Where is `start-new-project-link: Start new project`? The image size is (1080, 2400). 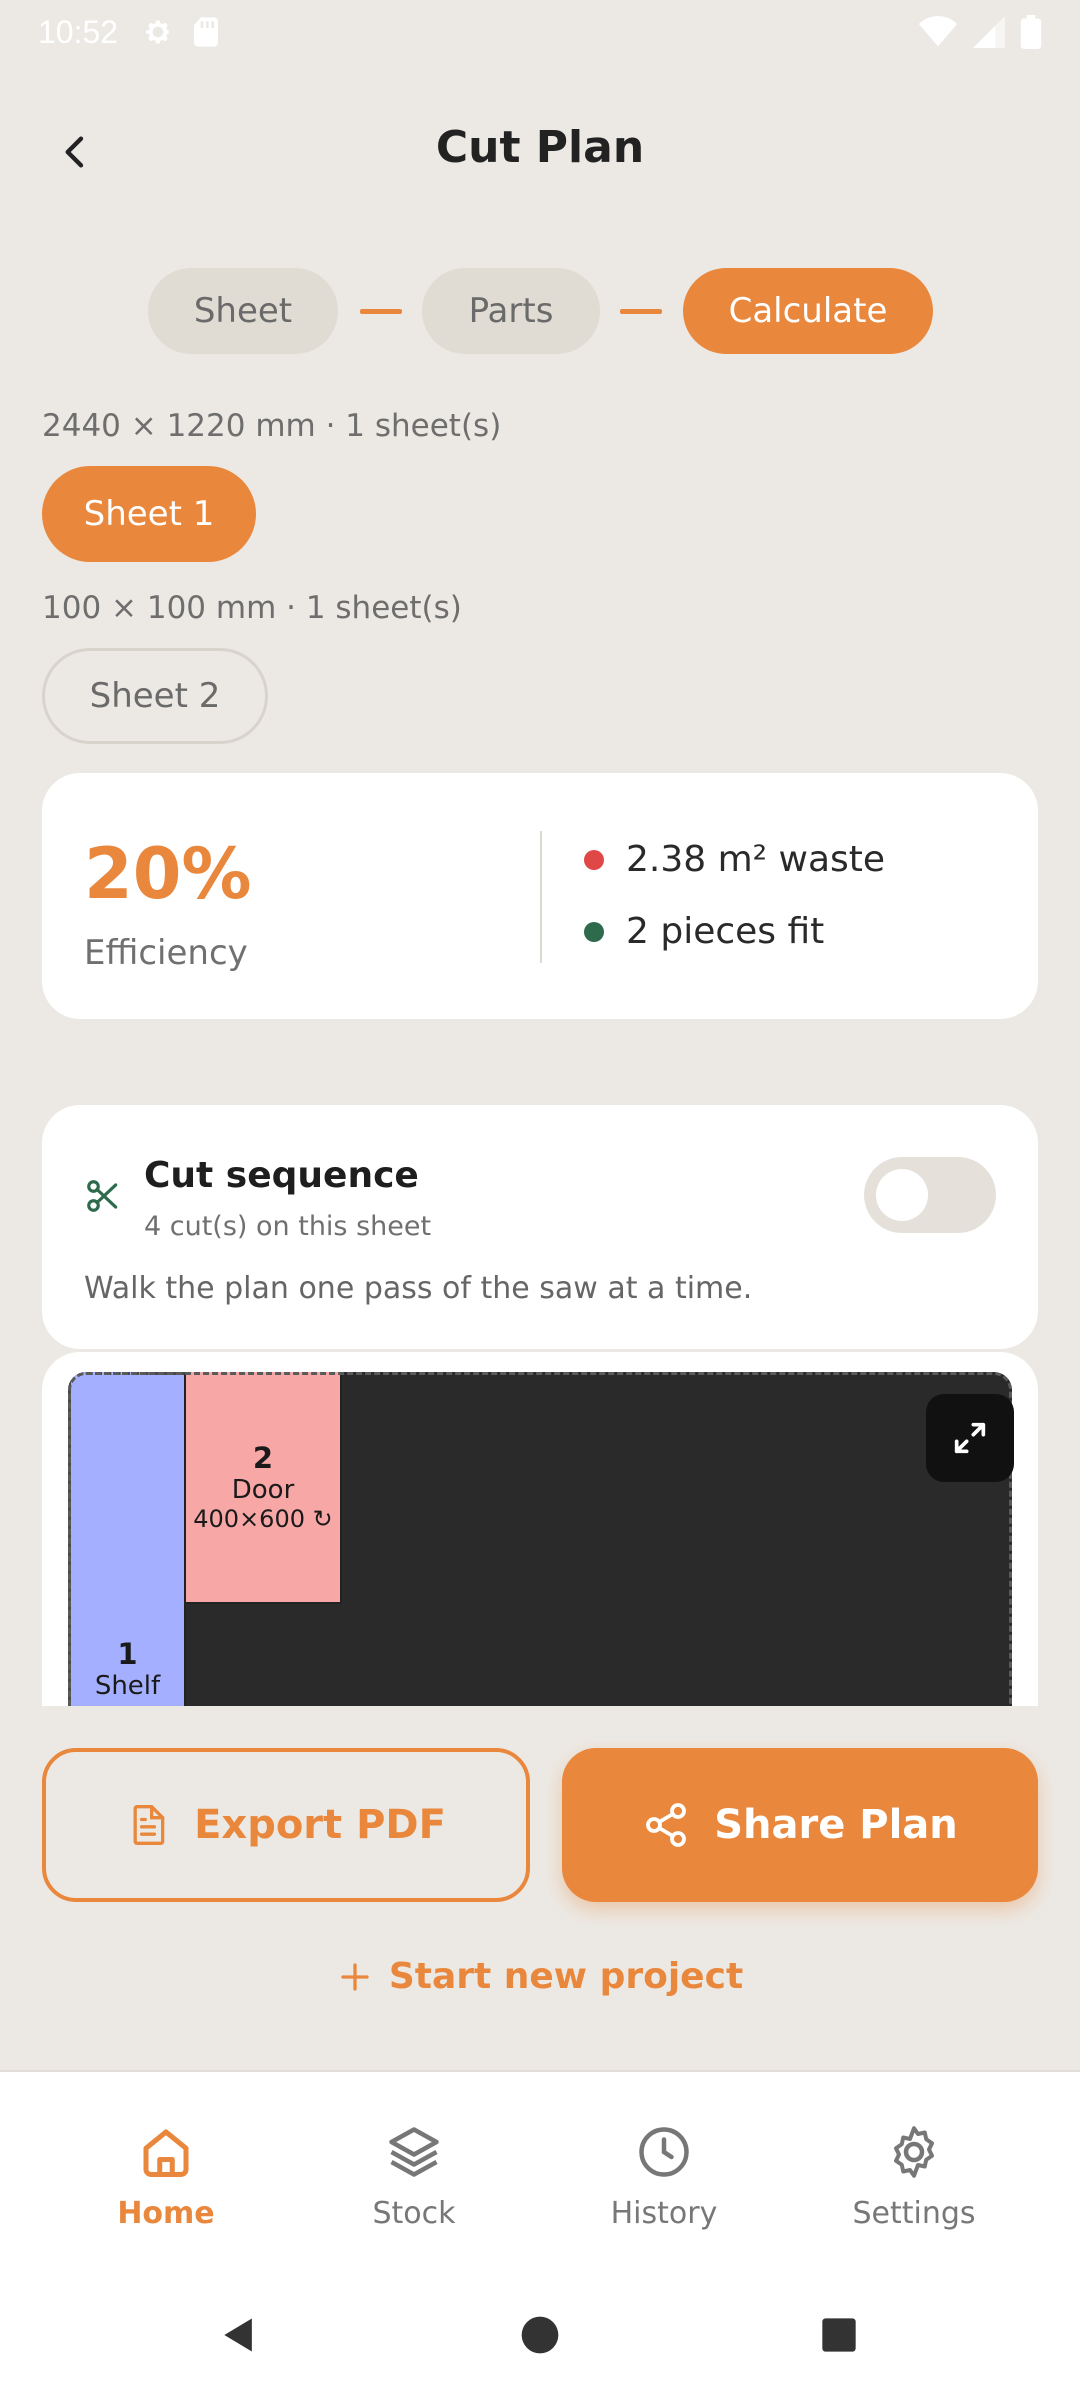 start-new-project-link: Start new project is located at coordinates (540, 1976).